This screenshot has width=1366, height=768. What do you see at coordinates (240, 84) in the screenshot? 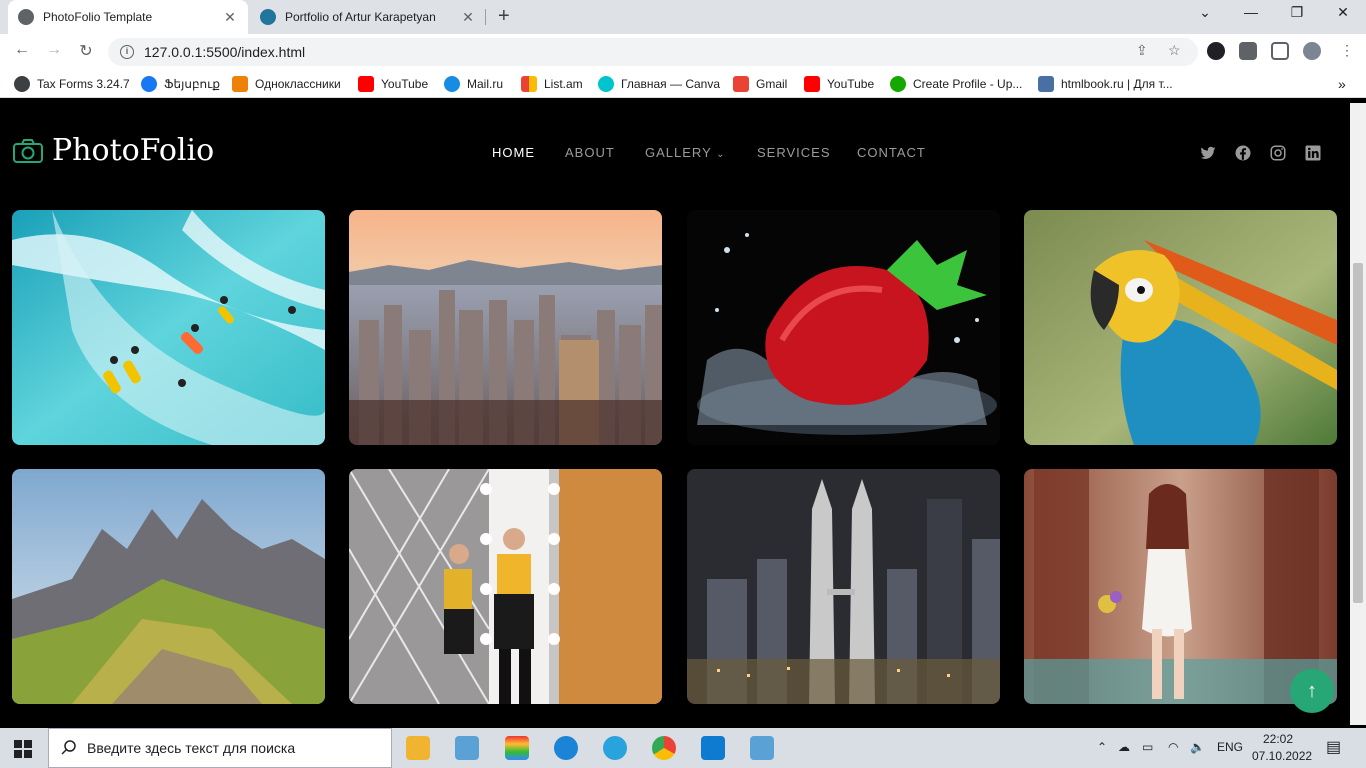
I see `odnoklassniki-icon` at bounding box center [240, 84].